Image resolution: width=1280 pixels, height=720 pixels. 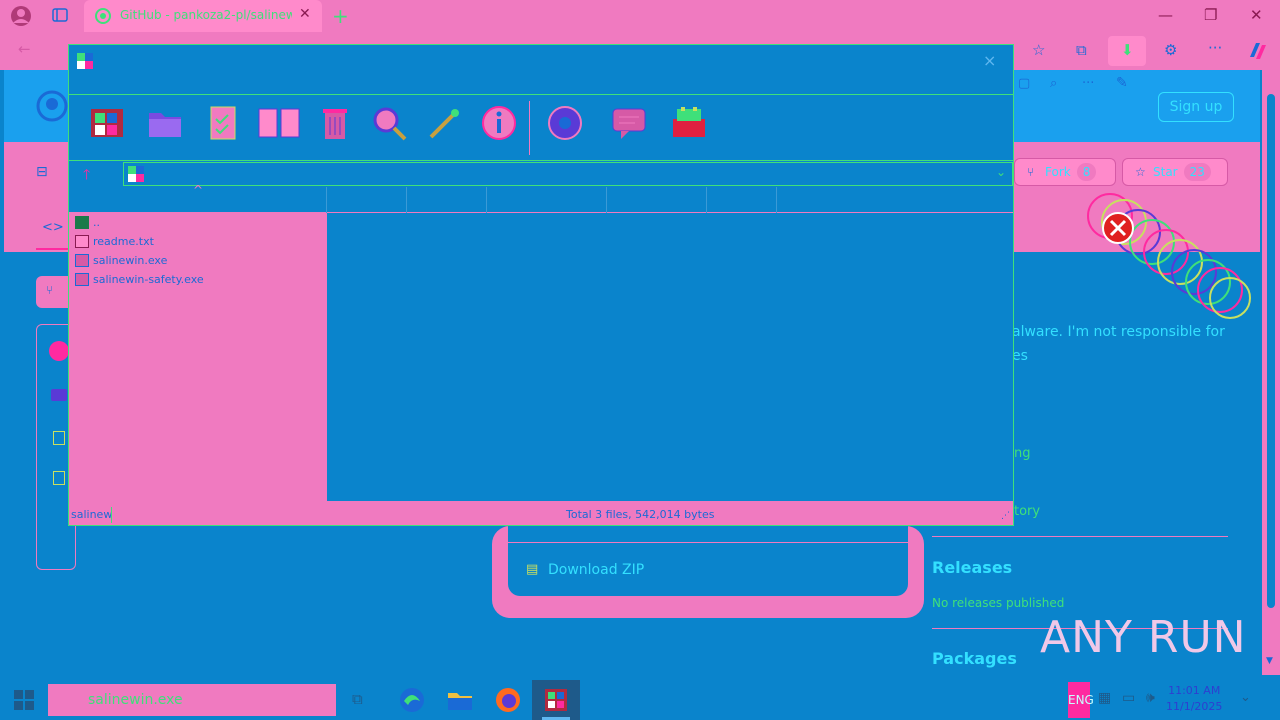 I want to click on column-header-size, so click(x=367, y=200).